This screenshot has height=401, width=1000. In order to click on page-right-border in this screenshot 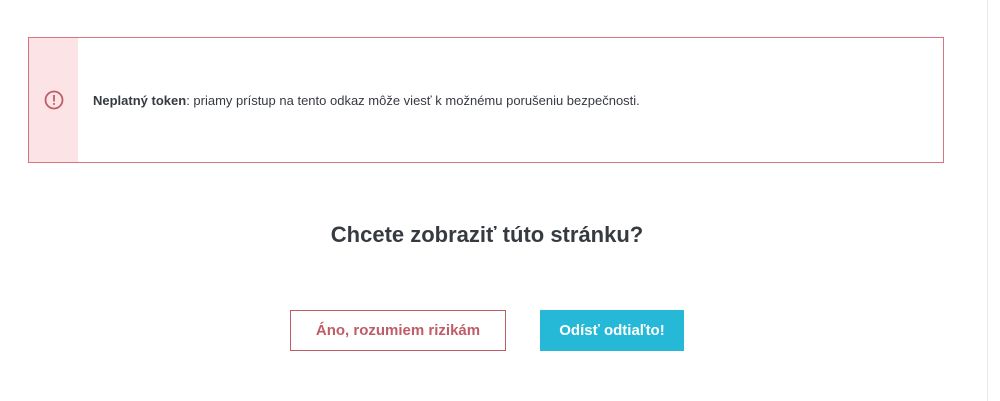, I will do `click(987, 200)`.